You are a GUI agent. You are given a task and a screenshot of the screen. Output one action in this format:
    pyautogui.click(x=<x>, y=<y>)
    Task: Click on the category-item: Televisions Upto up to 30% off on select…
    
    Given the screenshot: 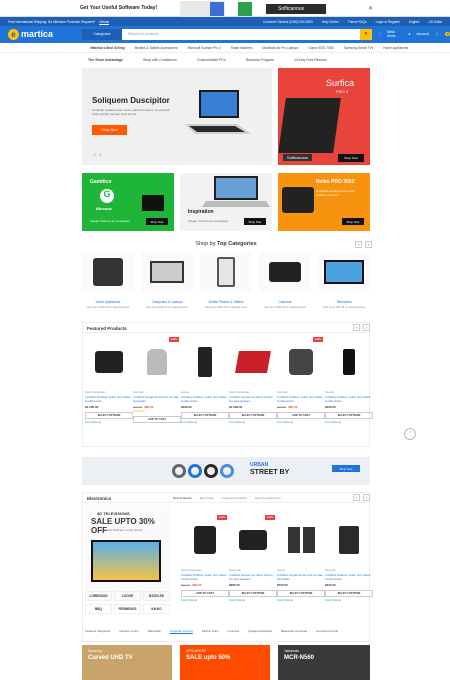 What is the action you would take?
    pyautogui.click(x=344, y=280)
    